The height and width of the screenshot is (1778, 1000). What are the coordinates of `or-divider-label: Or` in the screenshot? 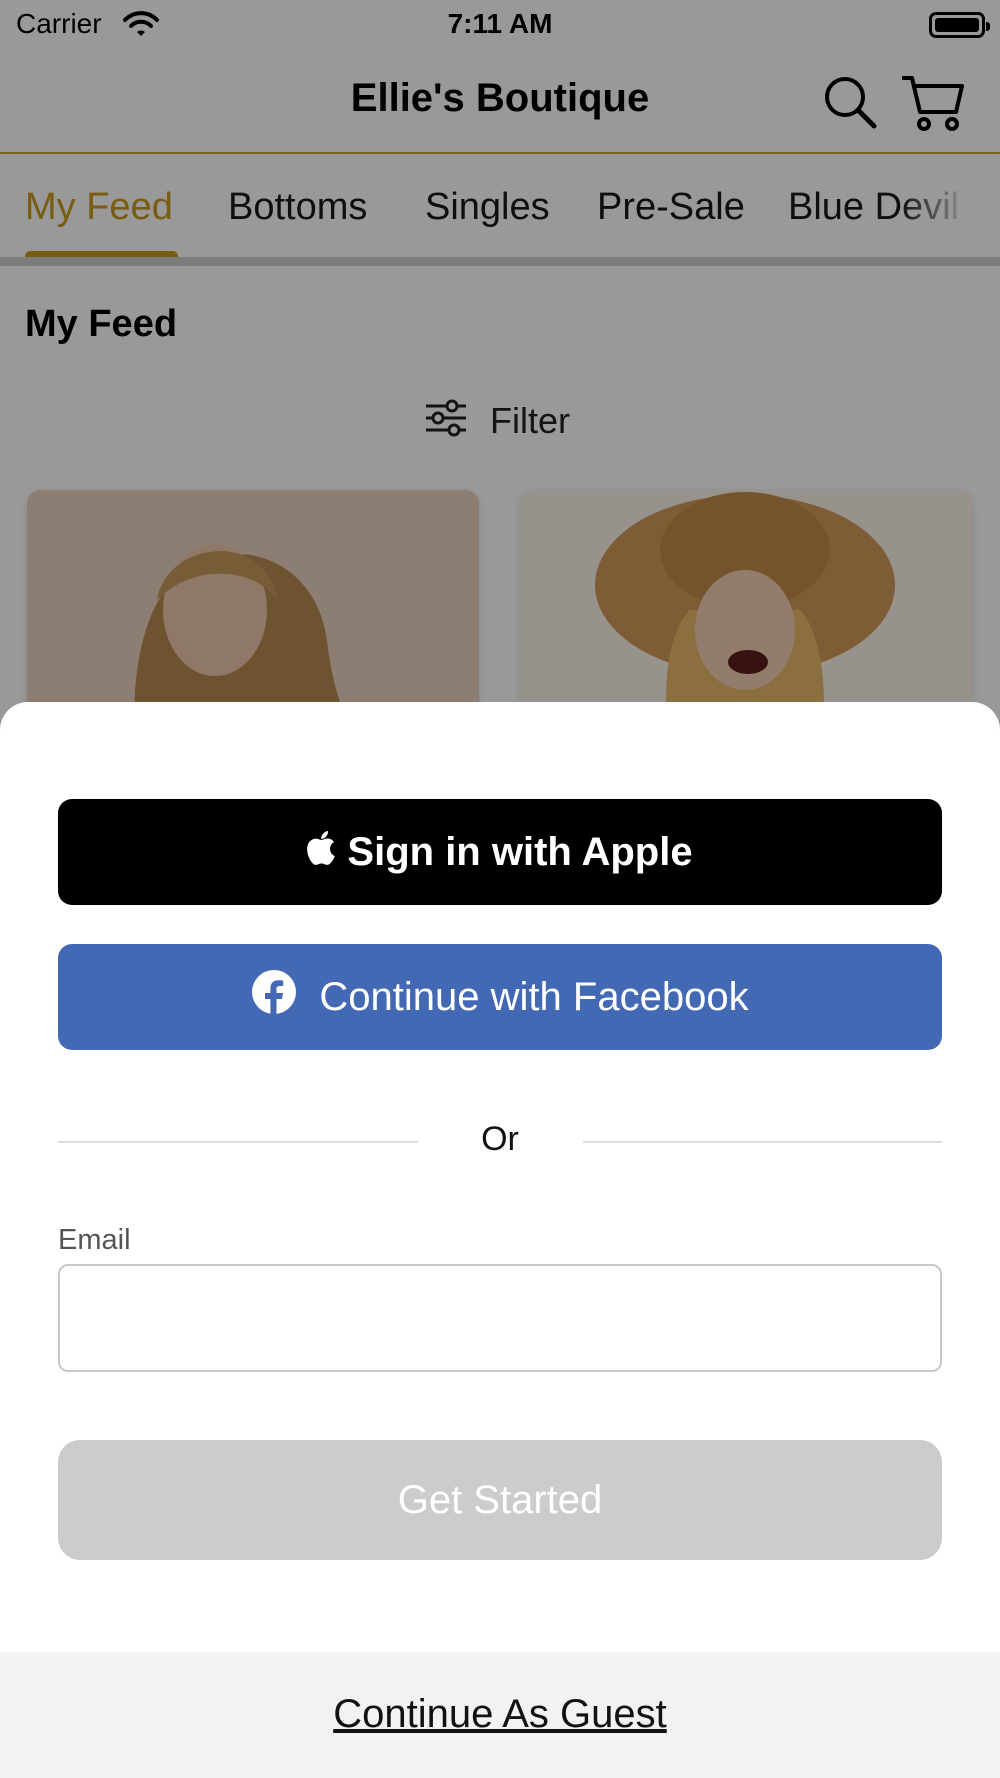 It's located at (500, 1139).